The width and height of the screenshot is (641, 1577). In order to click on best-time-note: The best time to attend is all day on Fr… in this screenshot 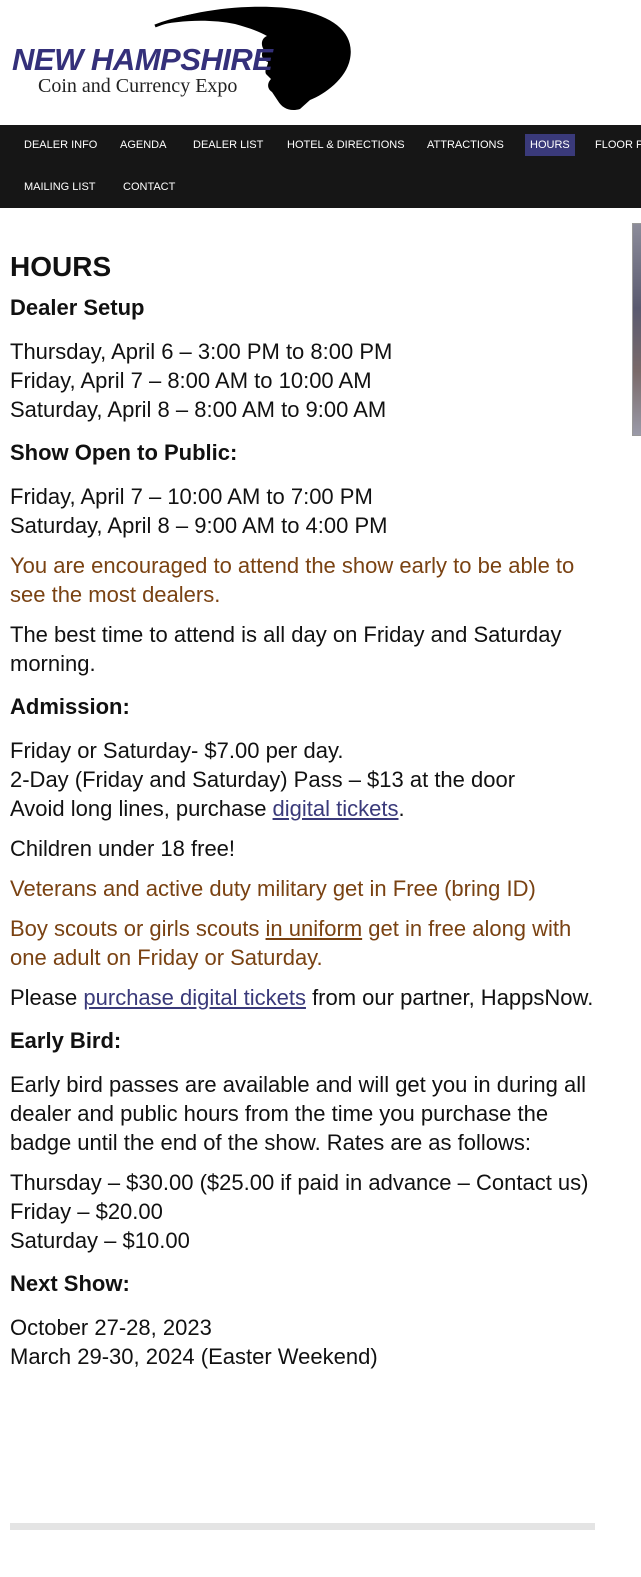, I will do `click(286, 649)`.